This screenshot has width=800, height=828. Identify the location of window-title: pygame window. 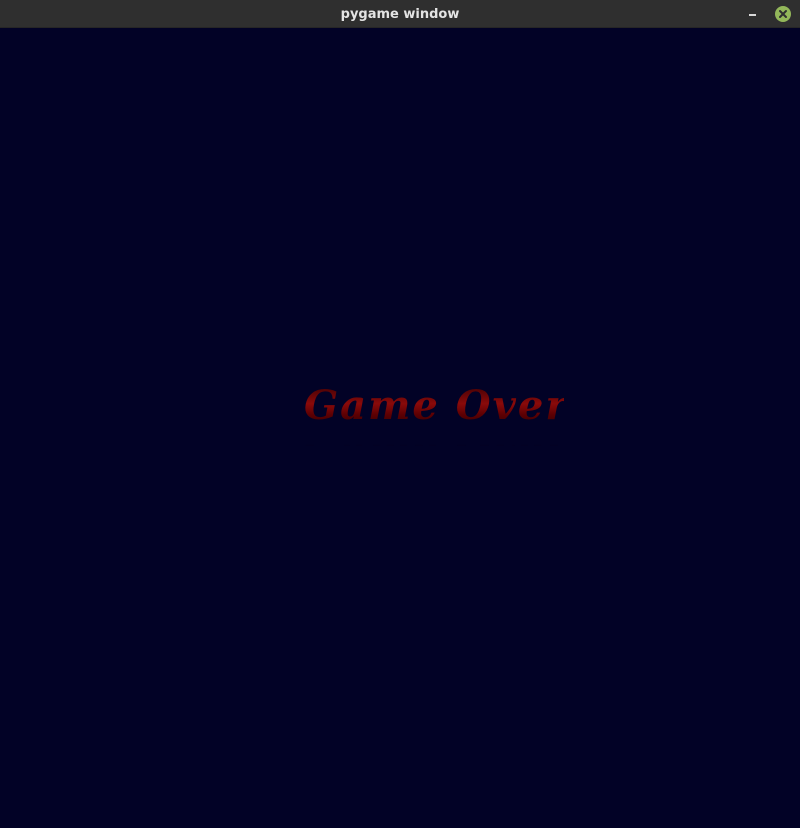
(400, 14).